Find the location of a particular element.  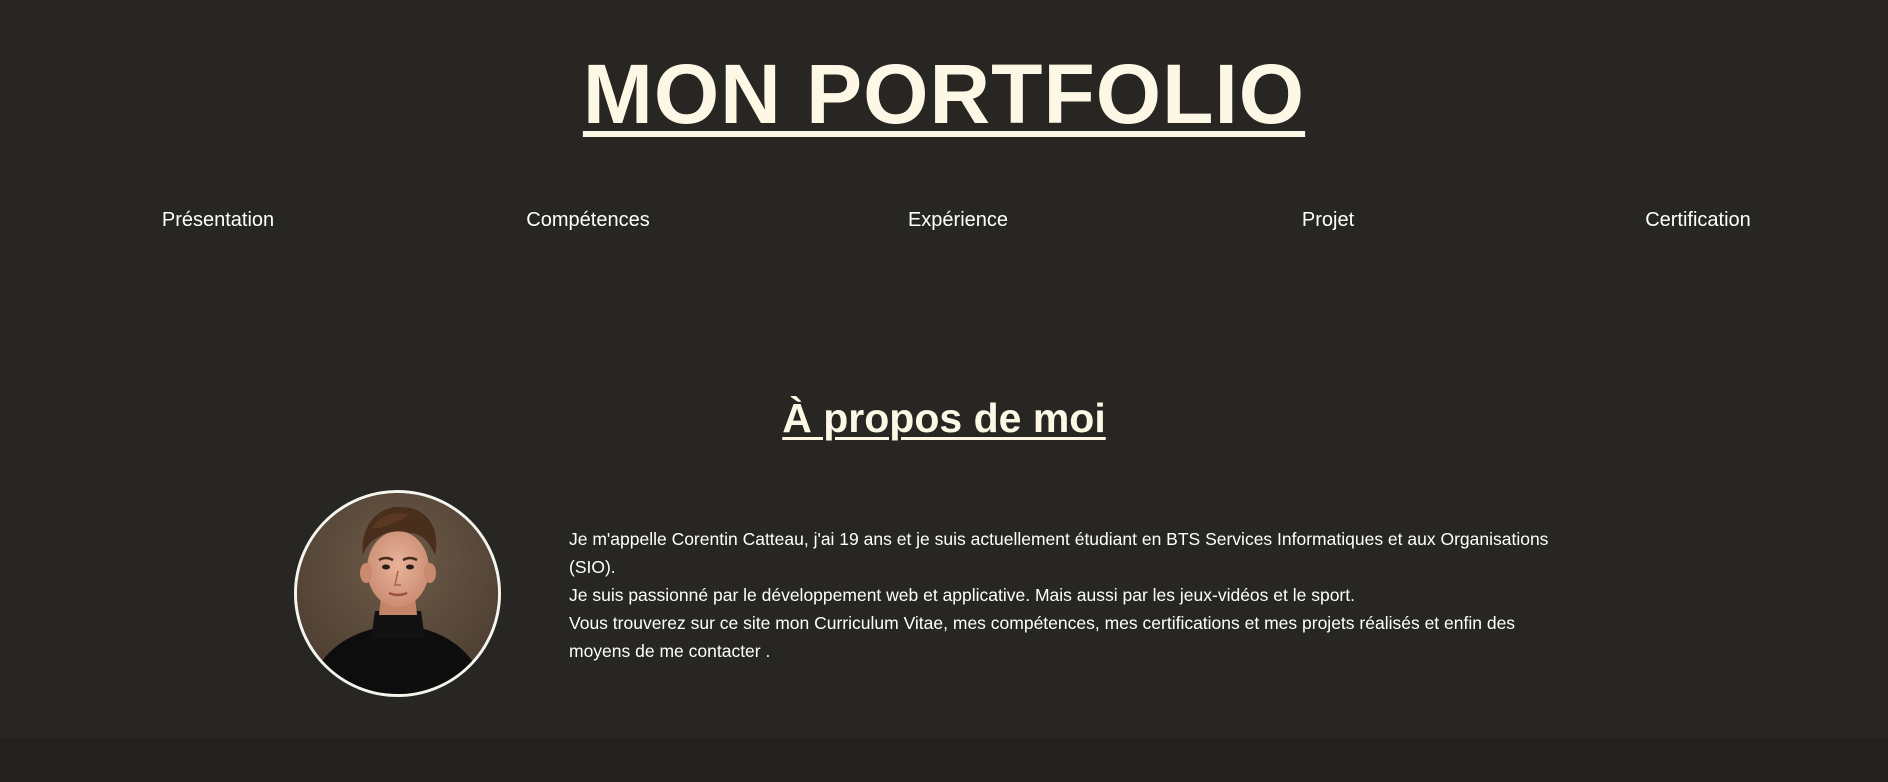

footer-band is located at coordinates (944, 760).